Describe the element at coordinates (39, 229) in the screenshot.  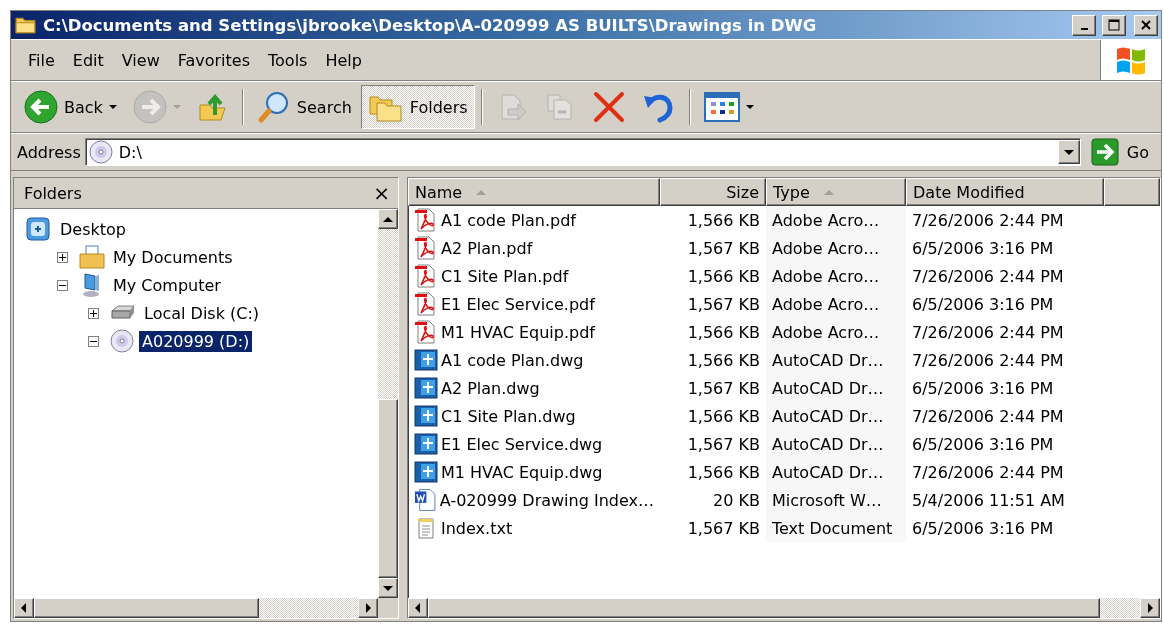
I see `desktop-icon` at that location.